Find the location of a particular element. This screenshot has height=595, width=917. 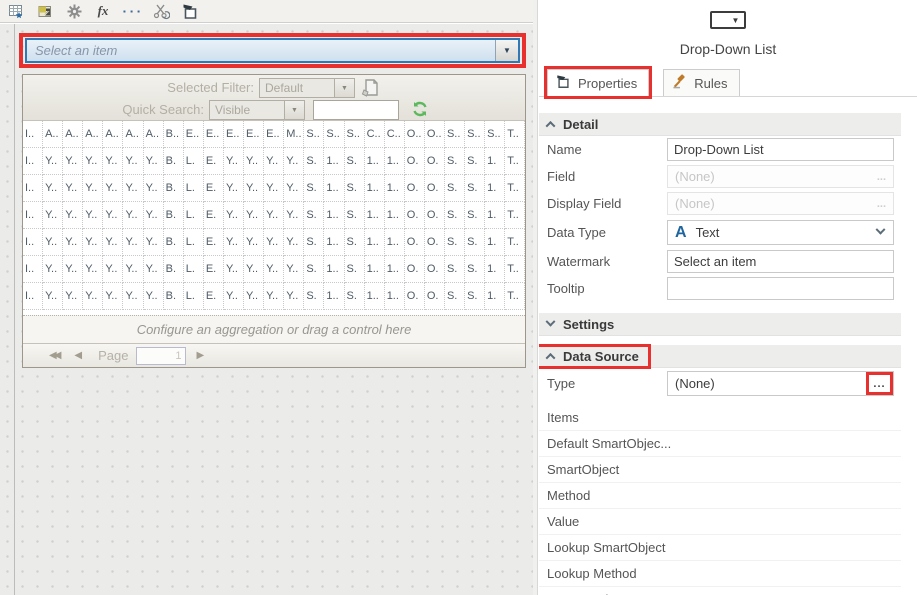

pager-page-input is located at coordinates (161, 355).